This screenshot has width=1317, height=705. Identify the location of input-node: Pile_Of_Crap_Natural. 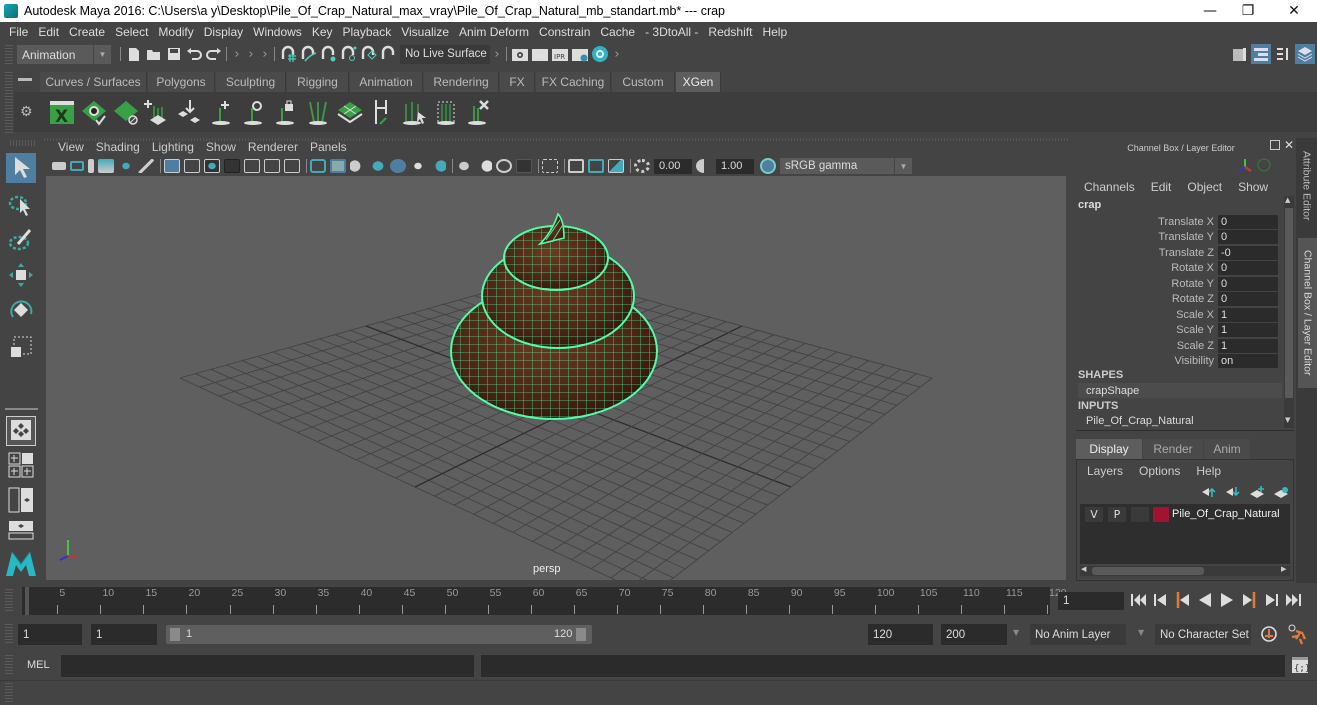
(1140, 421).